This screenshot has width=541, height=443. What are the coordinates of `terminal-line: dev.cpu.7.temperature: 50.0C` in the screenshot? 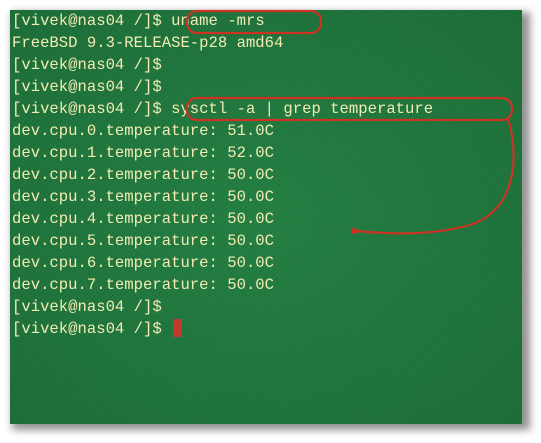 It's located at (222, 285).